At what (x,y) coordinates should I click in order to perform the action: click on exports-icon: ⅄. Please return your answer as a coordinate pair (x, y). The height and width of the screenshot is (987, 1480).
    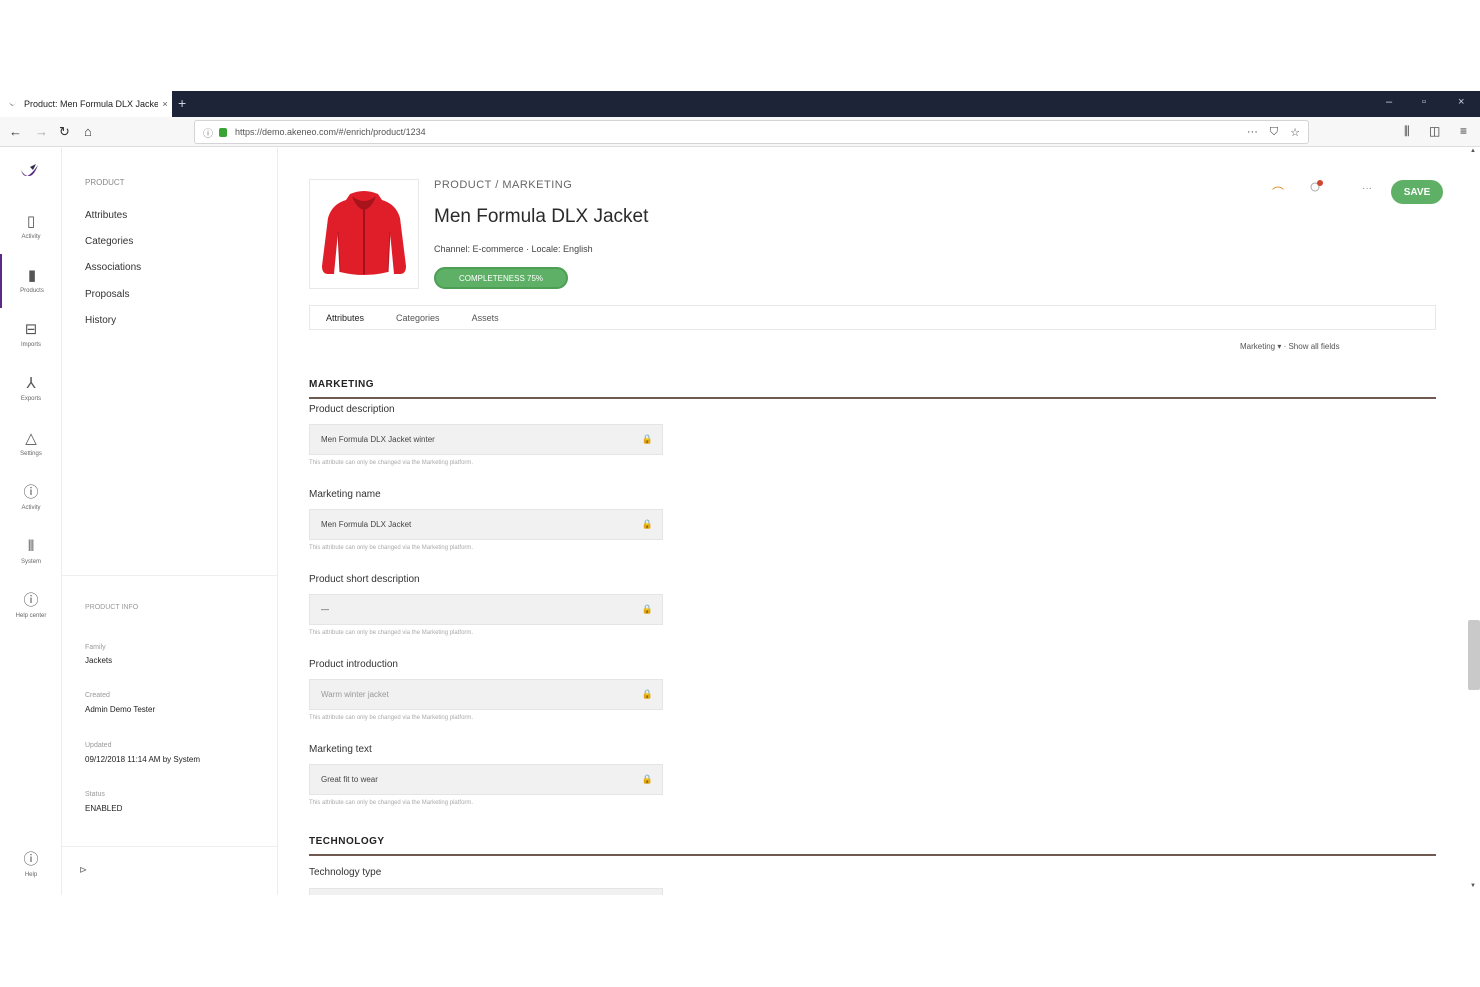
    Looking at the image, I should click on (31, 383).